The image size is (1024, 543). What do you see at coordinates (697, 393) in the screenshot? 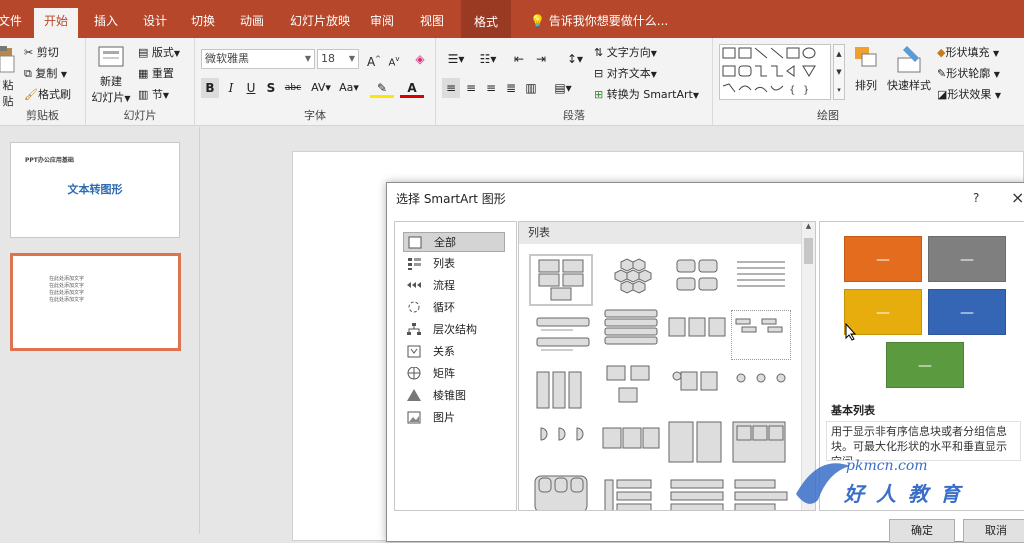
I see `smartart-circle-list` at bounding box center [697, 393].